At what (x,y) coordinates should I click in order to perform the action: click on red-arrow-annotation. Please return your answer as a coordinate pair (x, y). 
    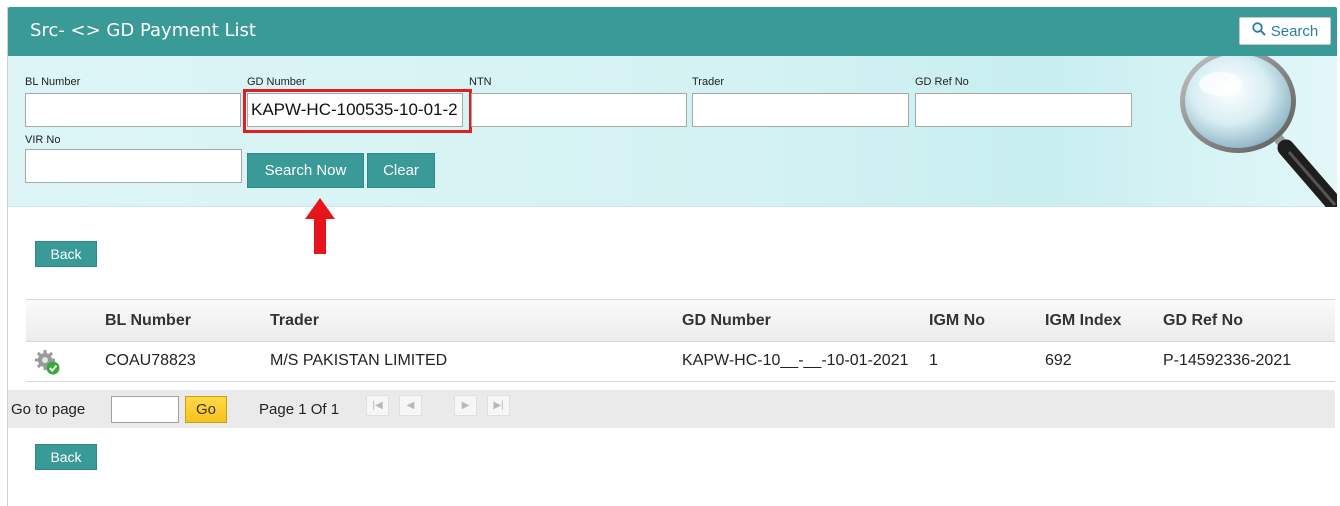
    Looking at the image, I should click on (320, 226).